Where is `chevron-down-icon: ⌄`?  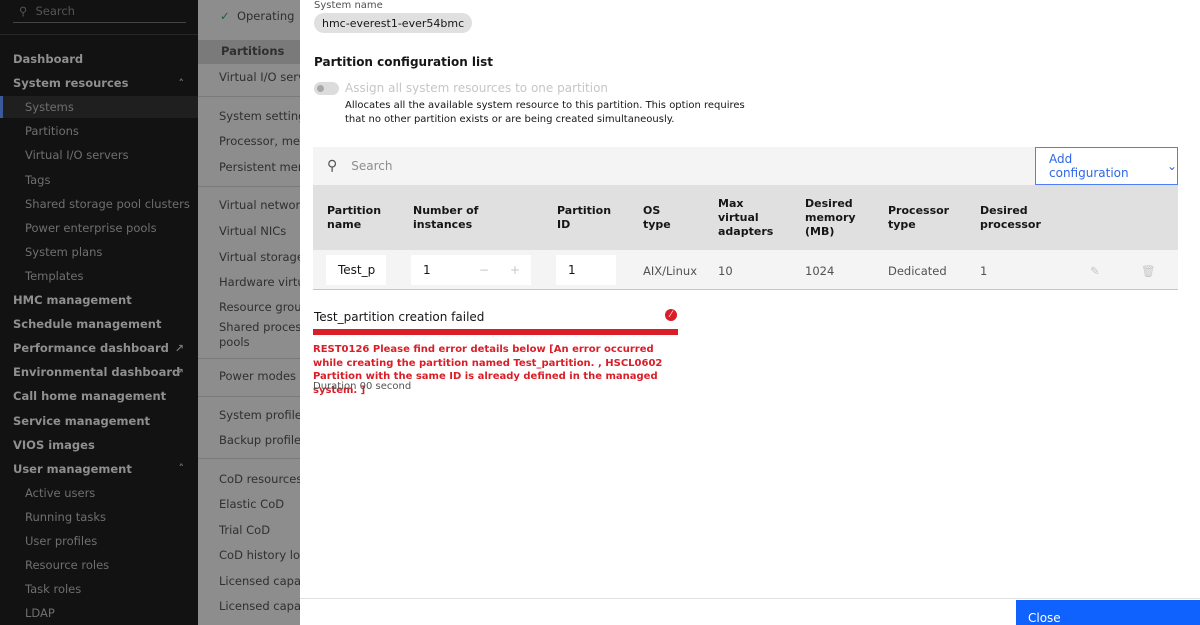
chevron-down-icon: ⌄ is located at coordinates (1171, 166).